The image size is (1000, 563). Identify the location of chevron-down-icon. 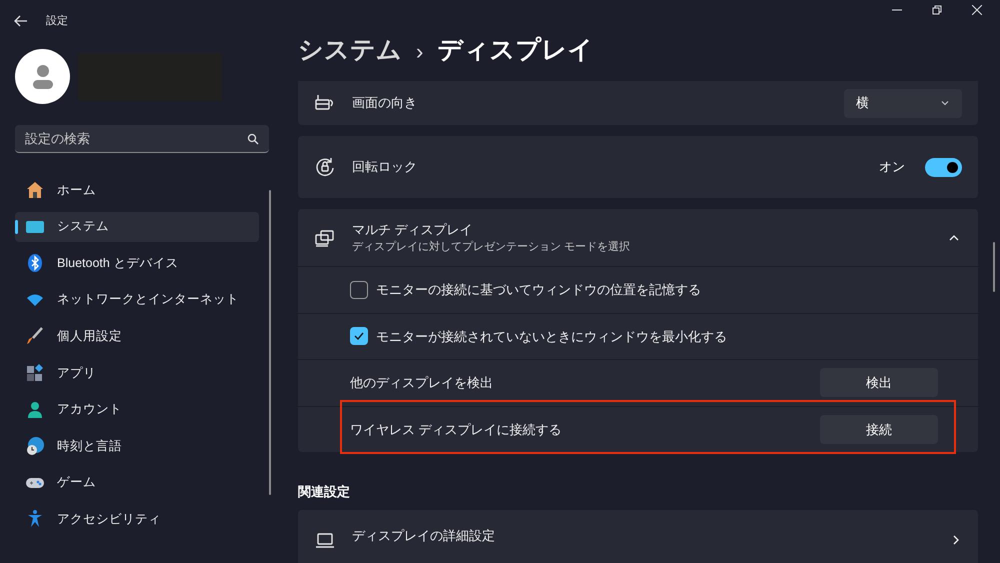
(945, 103).